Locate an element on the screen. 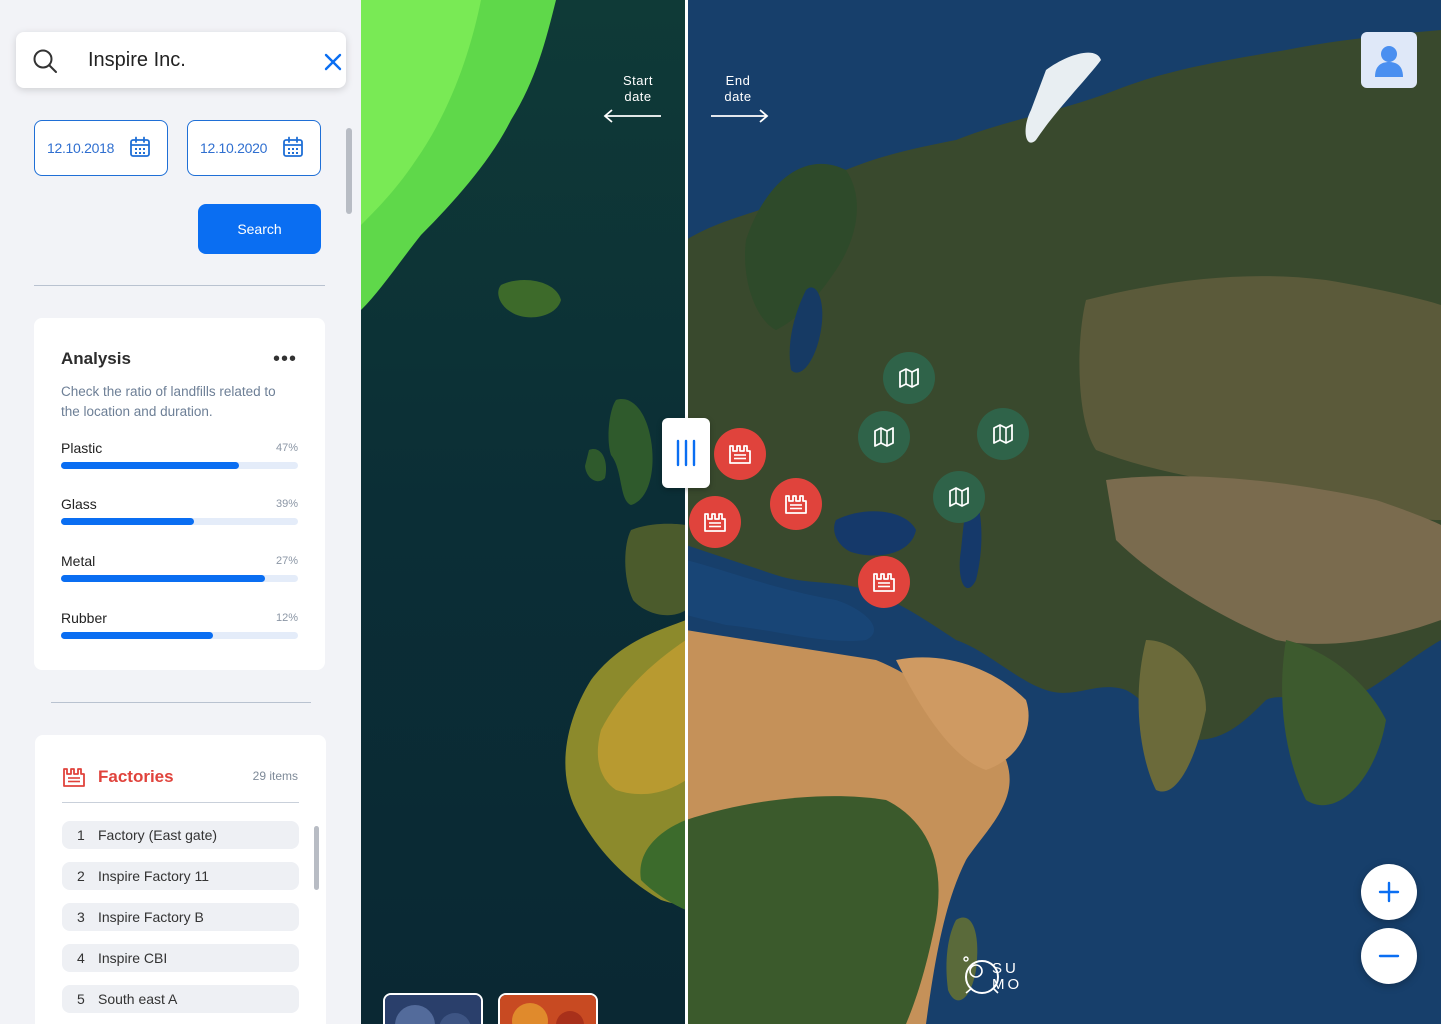 This screenshot has width=1441, height=1024. list-scrollbar is located at coordinates (316, 858).